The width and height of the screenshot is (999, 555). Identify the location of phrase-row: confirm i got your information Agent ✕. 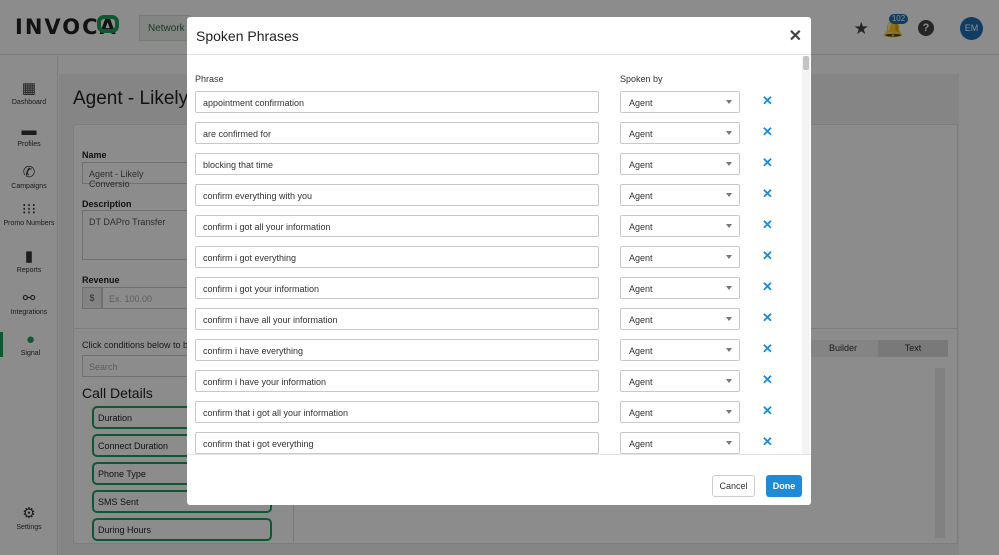
(499, 292).